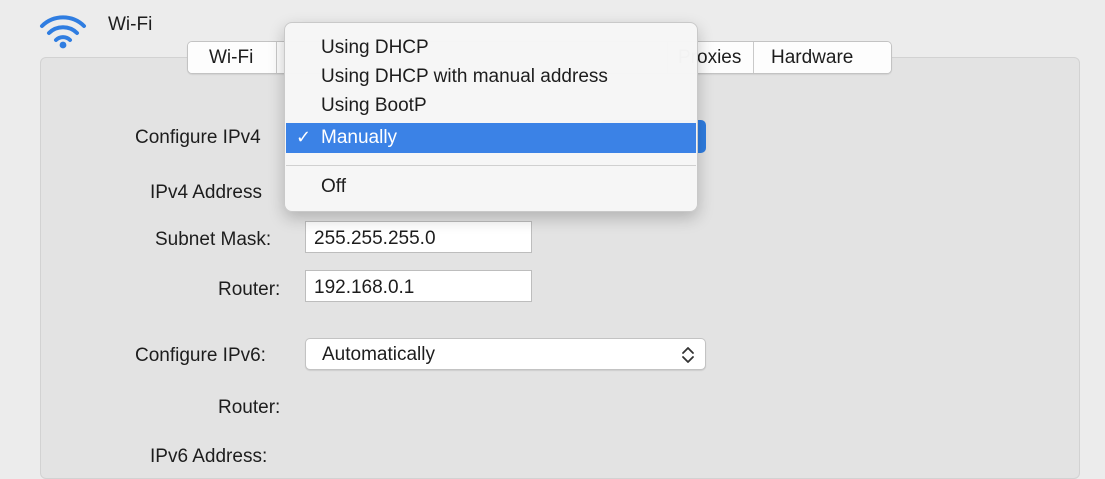  What do you see at coordinates (491, 106) in the screenshot?
I see `menu-item-using-bootp: Using BootP` at bounding box center [491, 106].